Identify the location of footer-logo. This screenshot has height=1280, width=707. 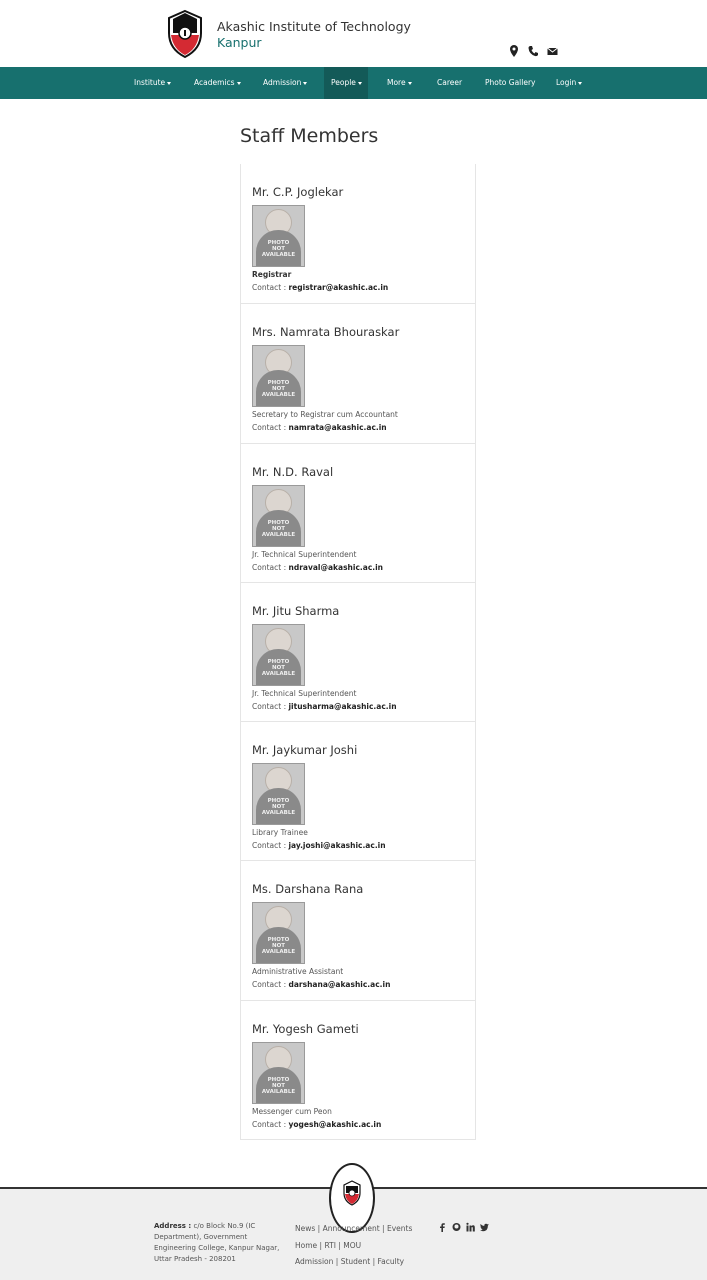
(352, 1193).